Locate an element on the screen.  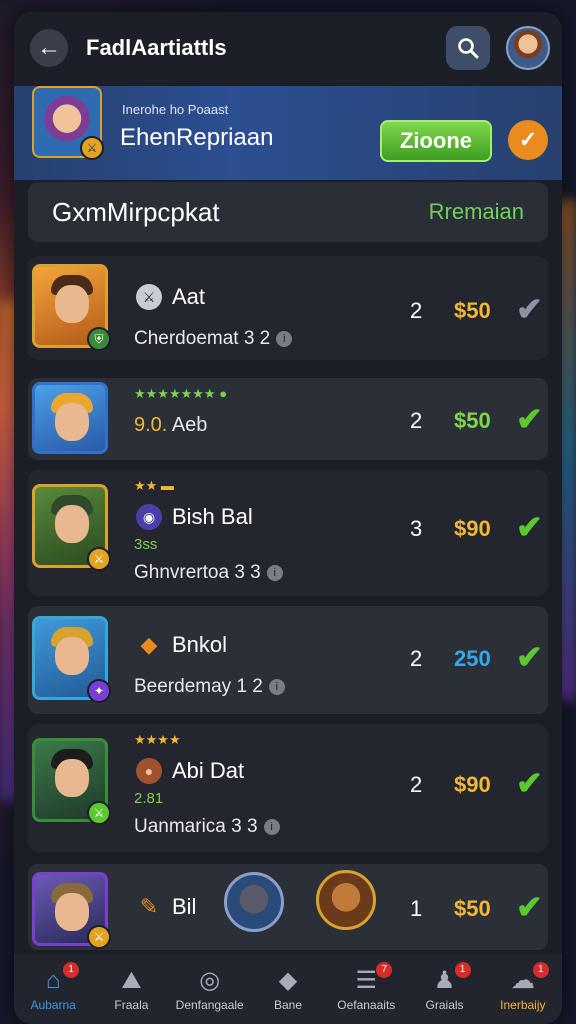
page-title: FadlAartiattls is located at coordinates (156, 47).